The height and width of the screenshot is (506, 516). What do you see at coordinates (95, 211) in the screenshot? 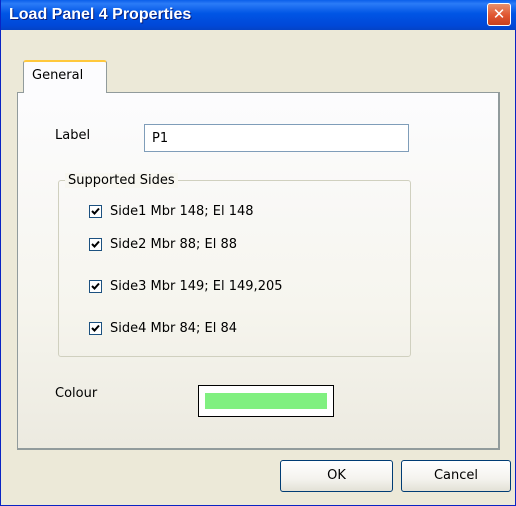
I see `side1-checkbox` at bounding box center [95, 211].